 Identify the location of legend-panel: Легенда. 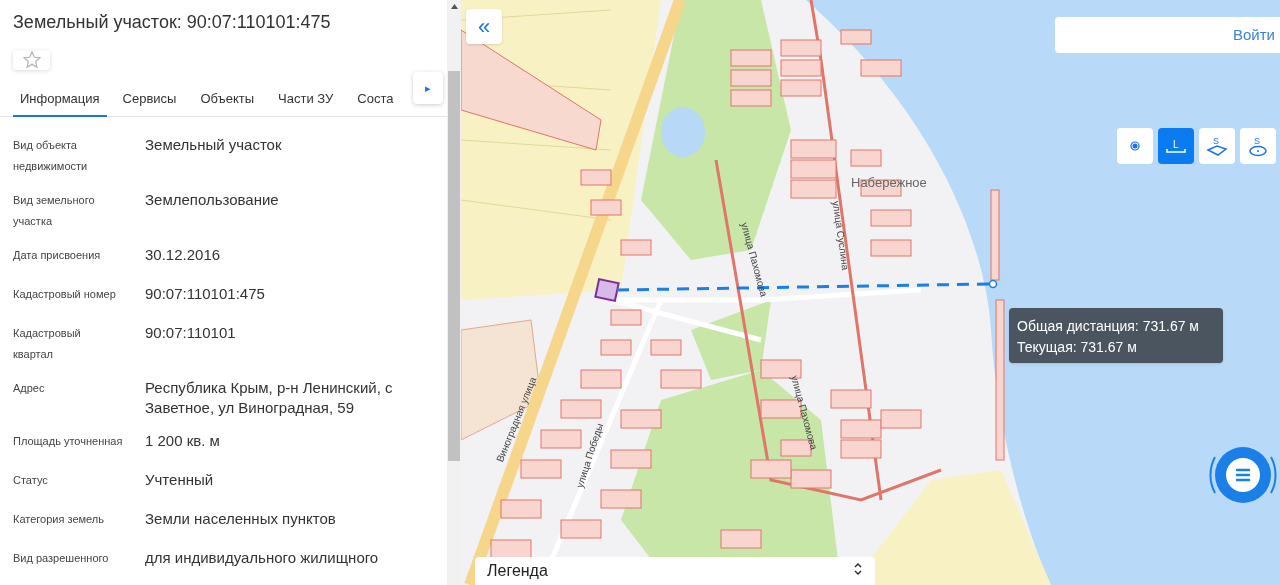
(675, 571).